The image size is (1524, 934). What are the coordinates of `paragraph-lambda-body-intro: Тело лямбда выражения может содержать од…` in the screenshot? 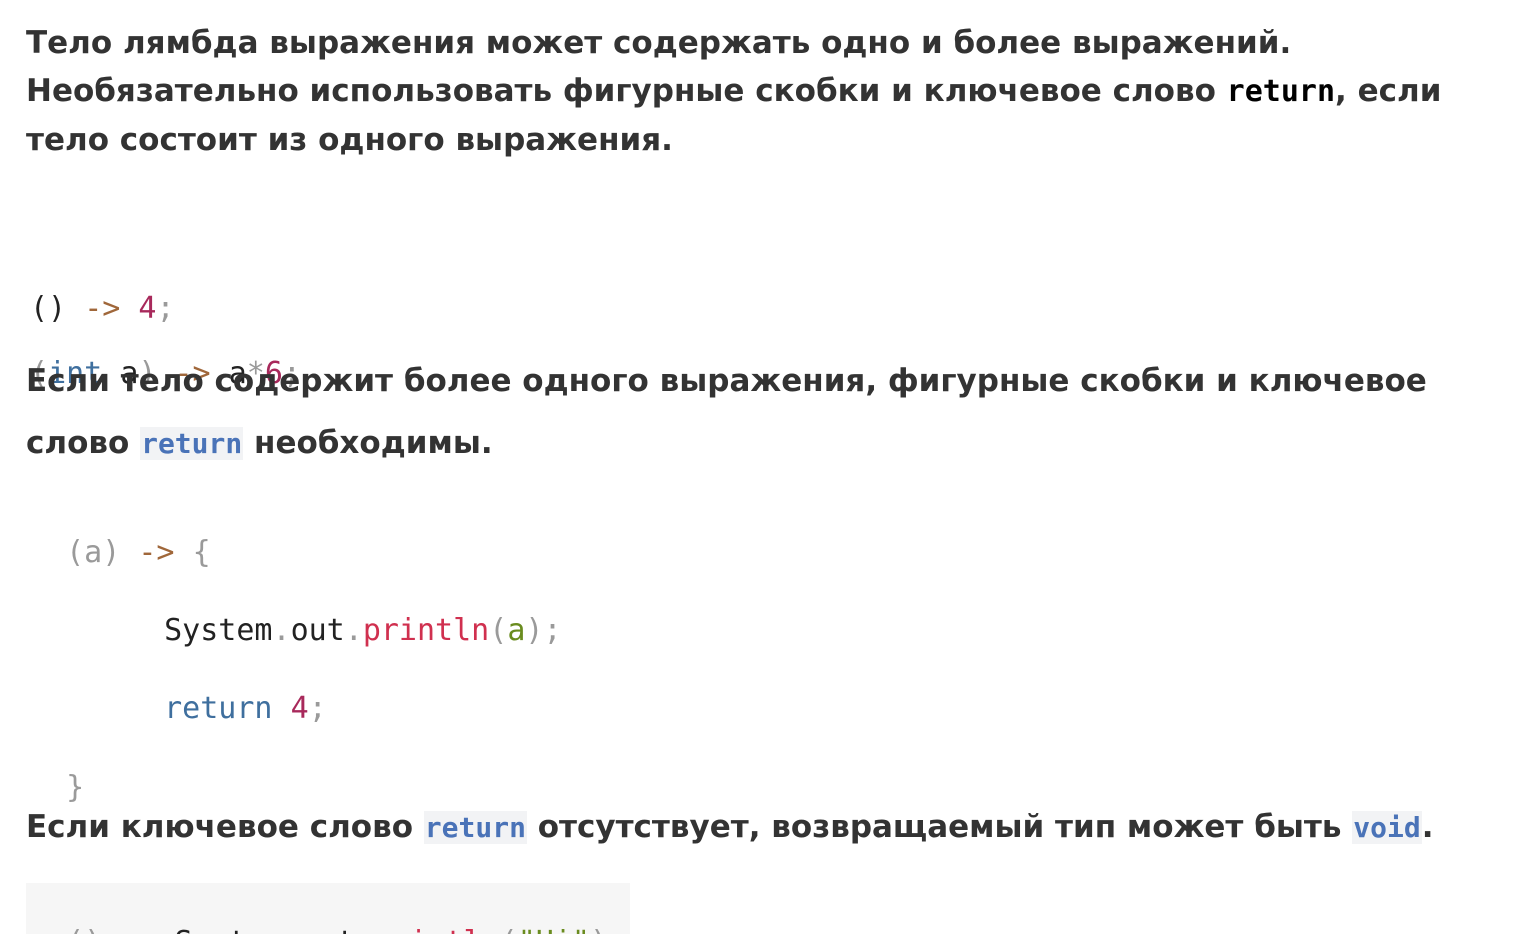 It's located at (733, 91).